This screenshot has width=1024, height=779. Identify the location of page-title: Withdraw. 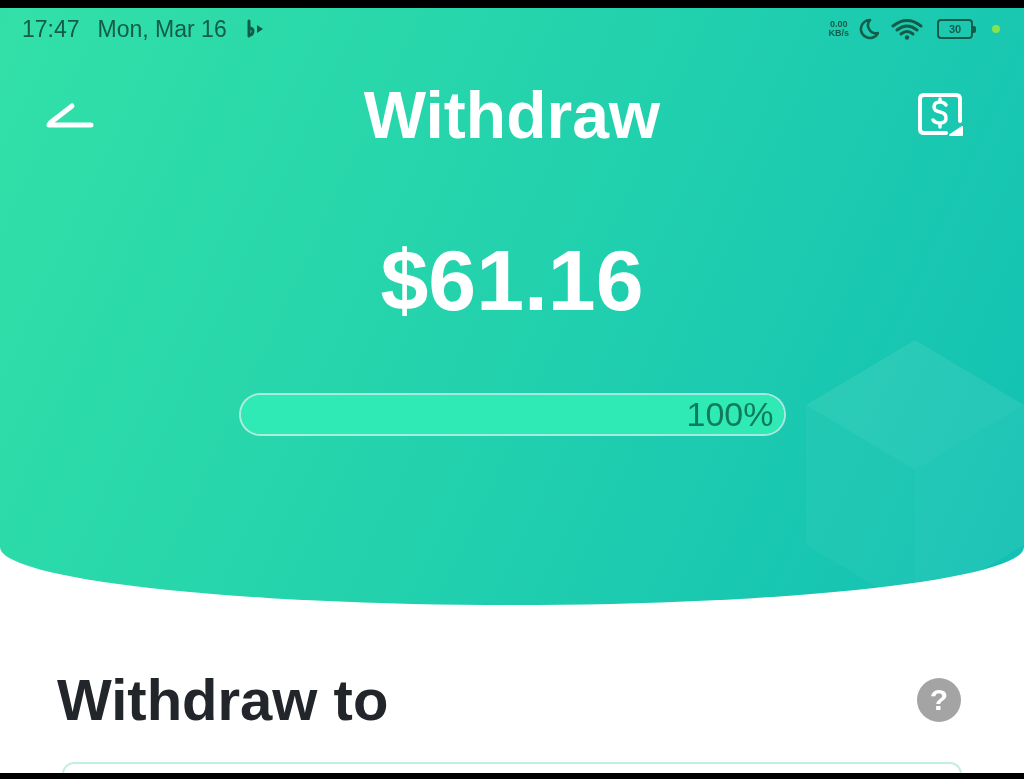
(512, 115).